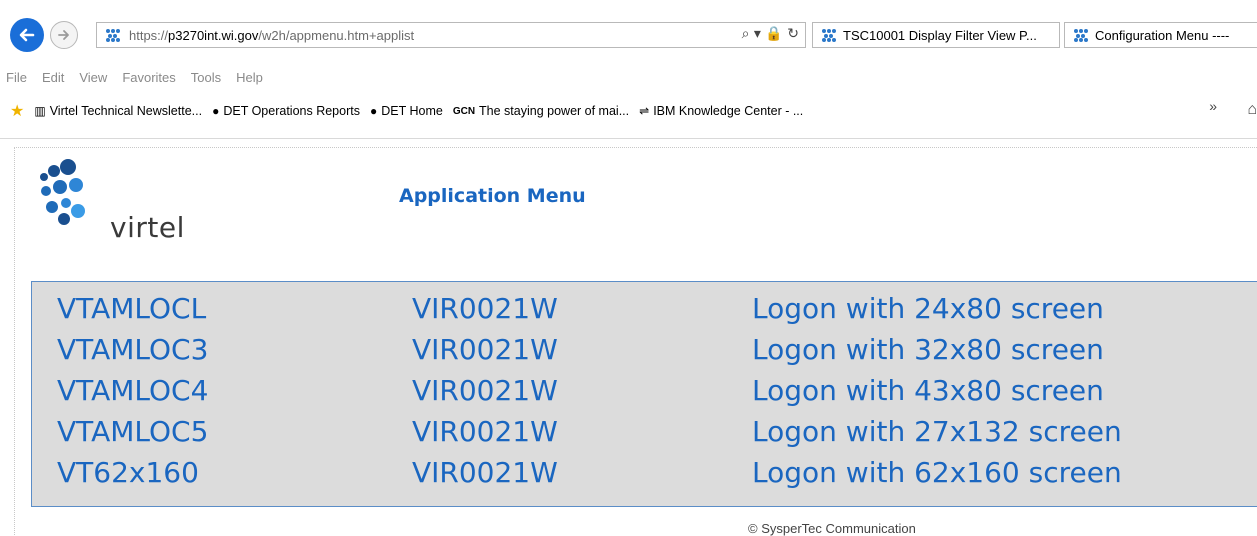  I want to click on back-arrow-icon, so click(27, 35).